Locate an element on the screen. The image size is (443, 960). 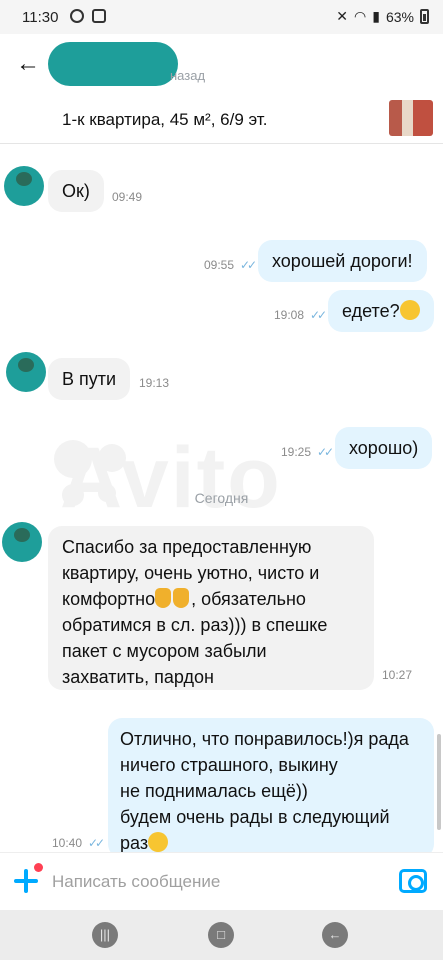
contact-status: назад is located at coordinates (188, 75).